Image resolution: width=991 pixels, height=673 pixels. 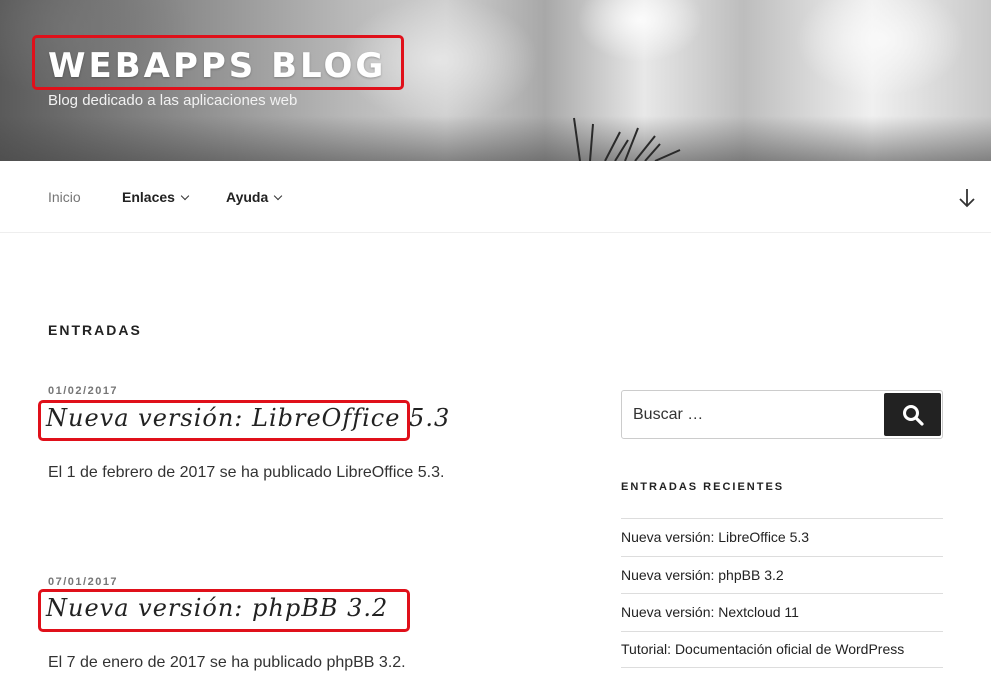 What do you see at coordinates (782, 612) in the screenshot?
I see `list-item: Nueva versión: Nextcloud 11` at bounding box center [782, 612].